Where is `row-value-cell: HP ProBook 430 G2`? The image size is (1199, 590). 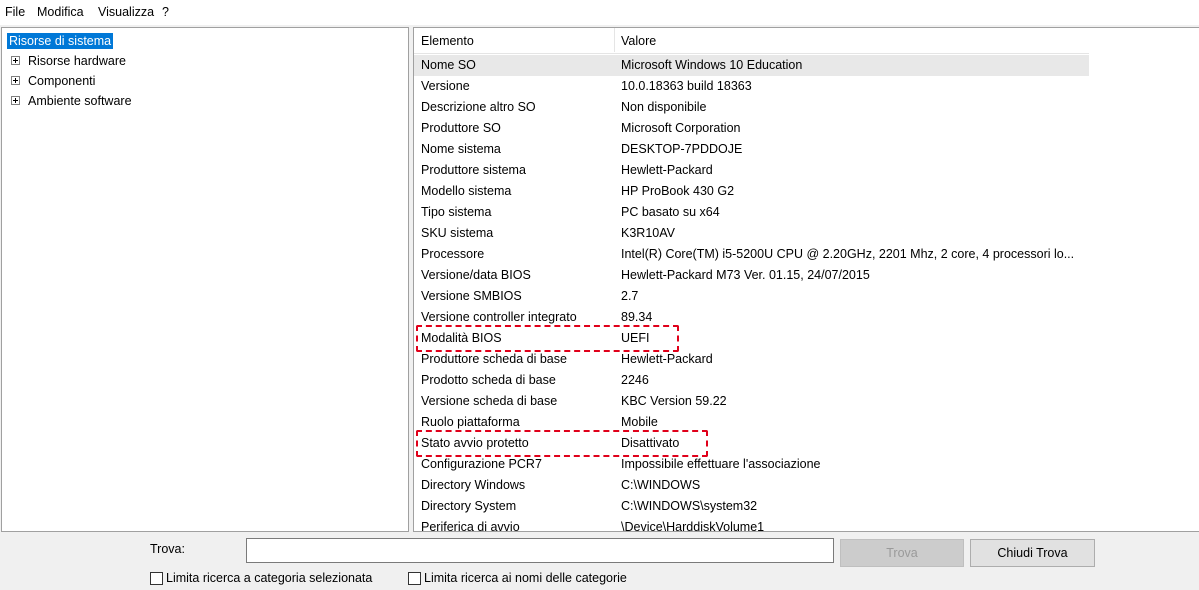 row-value-cell: HP ProBook 430 G2 is located at coordinates (678, 191).